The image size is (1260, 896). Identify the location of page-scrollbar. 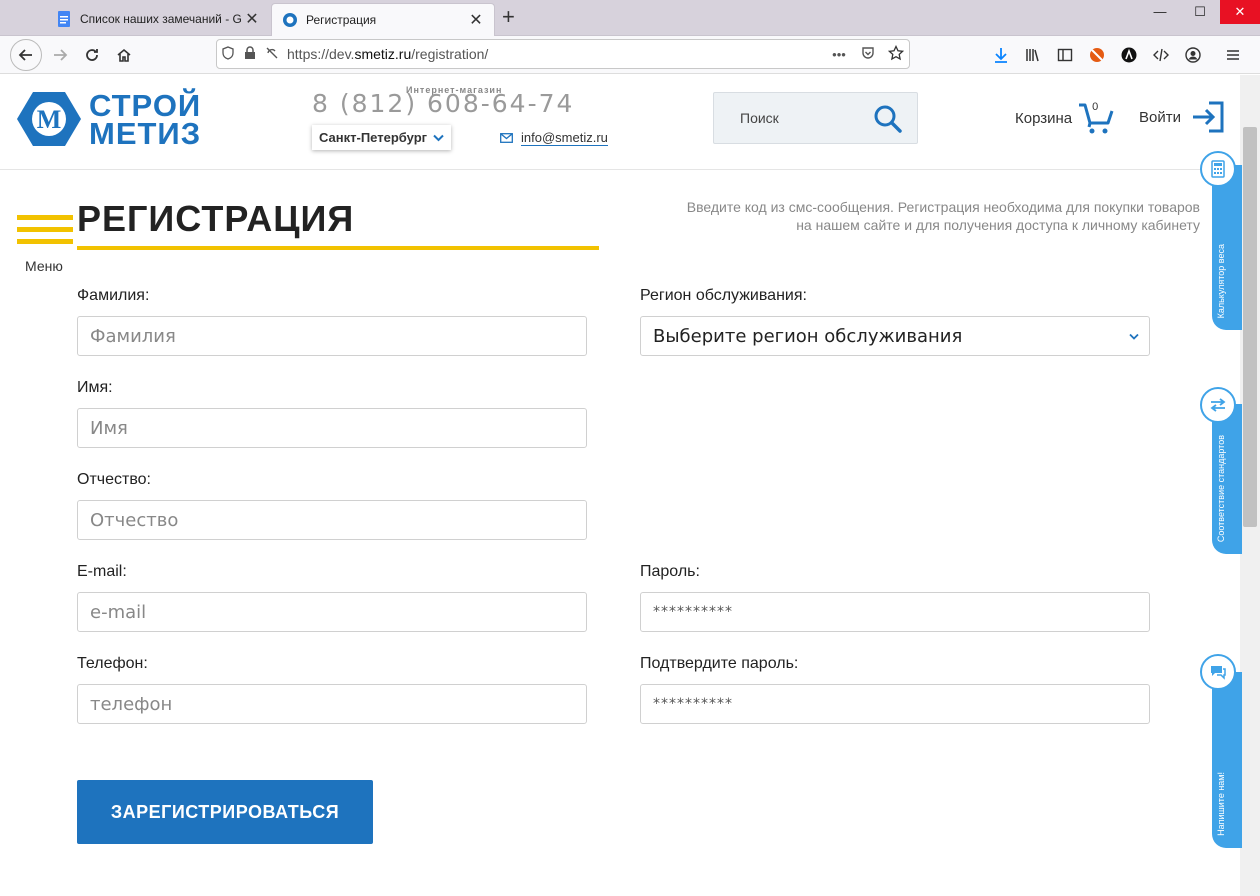
(1250, 485).